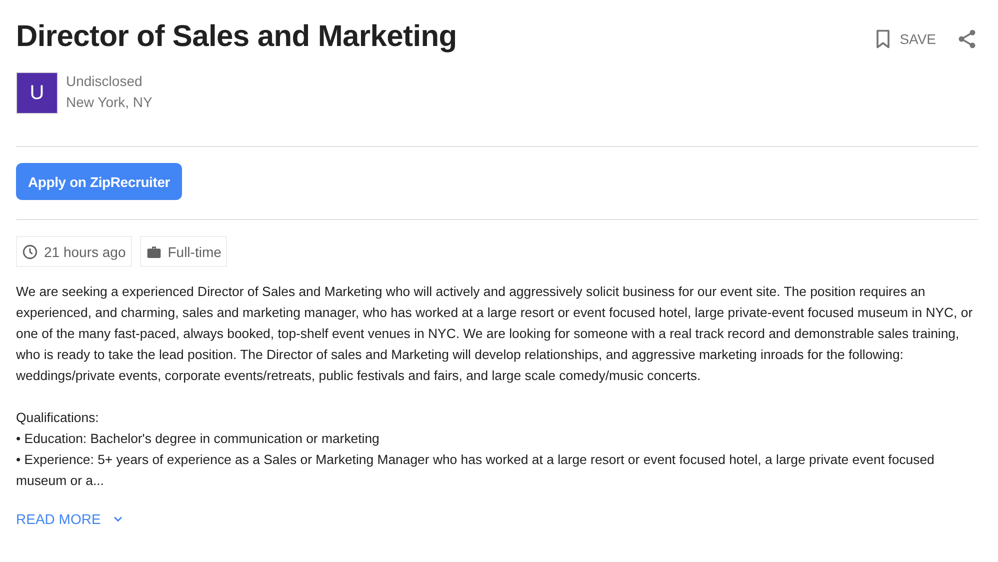 This screenshot has width=998, height=562. What do you see at coordinates (195, 252) in the screenshot?
I see `tag-label: Full-time` at bounding box center [195, 252].